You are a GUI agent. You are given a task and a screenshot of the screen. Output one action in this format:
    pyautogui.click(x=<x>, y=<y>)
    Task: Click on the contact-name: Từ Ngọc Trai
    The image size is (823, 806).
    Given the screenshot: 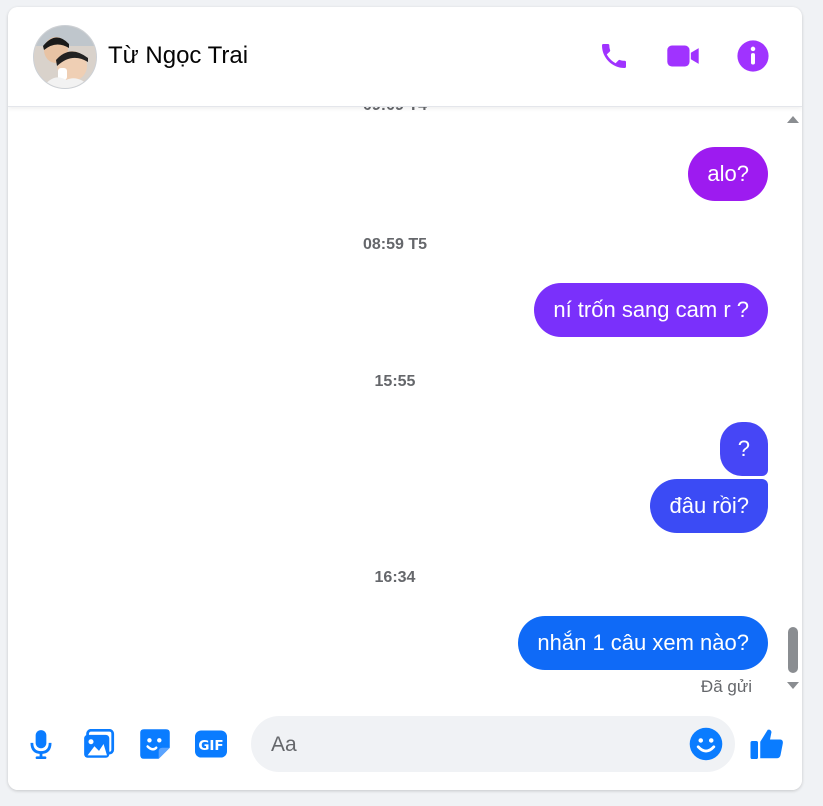 What is the action you would take?
    pyautogui.click(x=178, y=56)
    